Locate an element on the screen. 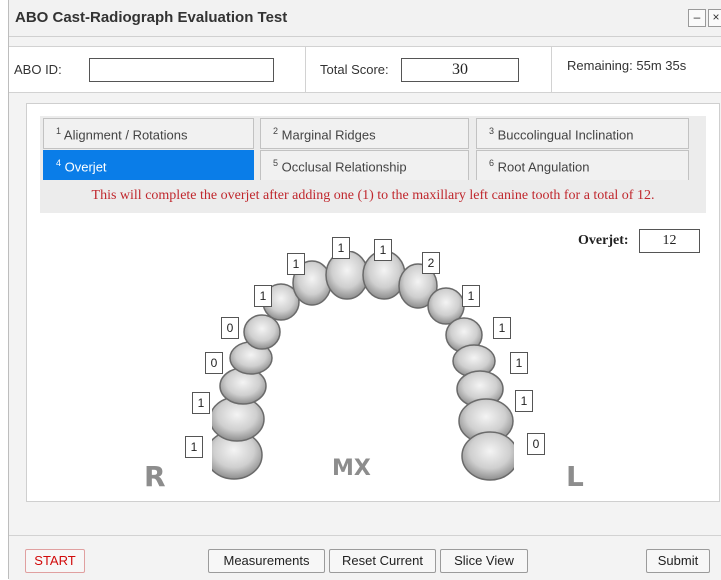  tab-label: Alignment / Rotations is located at coordinates (125, 135).